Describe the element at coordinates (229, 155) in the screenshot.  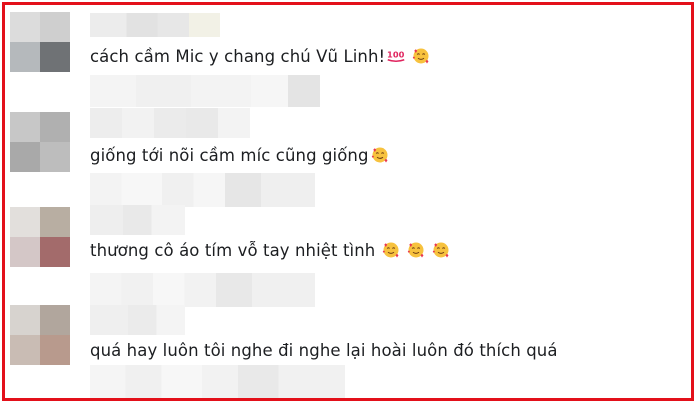
I see `comment-text-2: giống tới nõi cầm míc cũng giống` at that location.